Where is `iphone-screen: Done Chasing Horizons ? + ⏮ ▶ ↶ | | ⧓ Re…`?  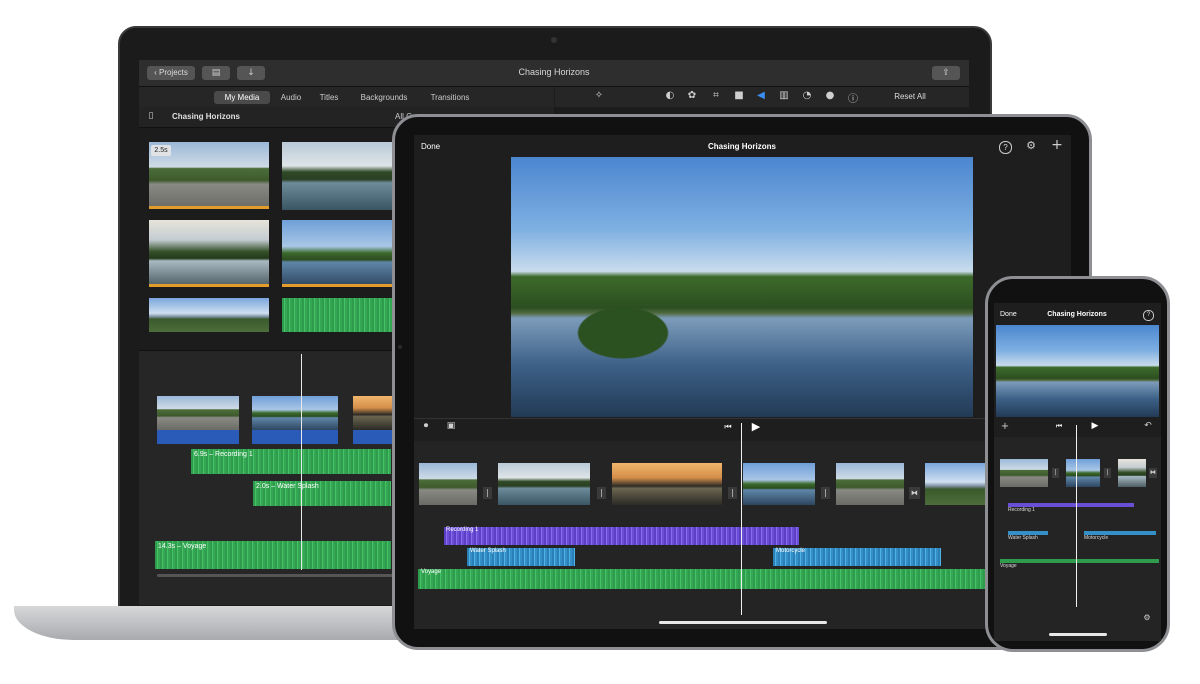 iphone-screen: Done Chasing Horizons ? + ⏮ ▶ ↶ | | ⧓ Re… is located at coordinates (1077, 472).